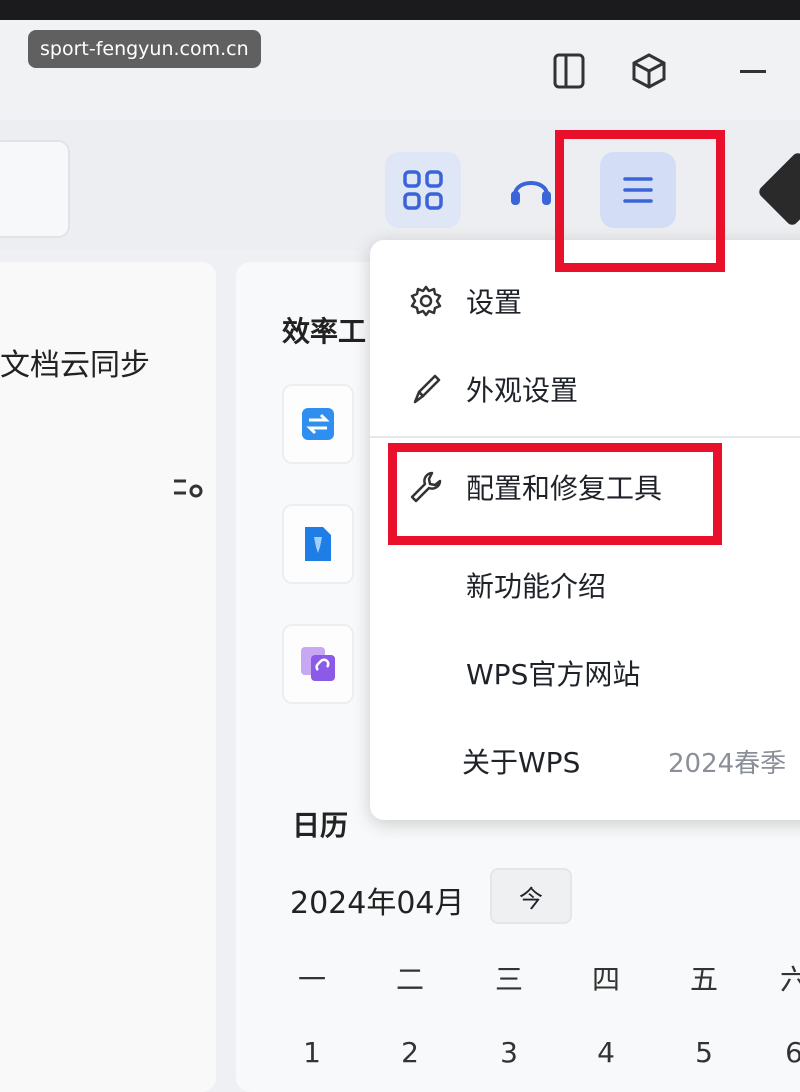 Image resolution: width=800 pixels, height=1092 pixels. I want to click on menu-item-about: 关于WPS 2024春季, so click(585, 761).